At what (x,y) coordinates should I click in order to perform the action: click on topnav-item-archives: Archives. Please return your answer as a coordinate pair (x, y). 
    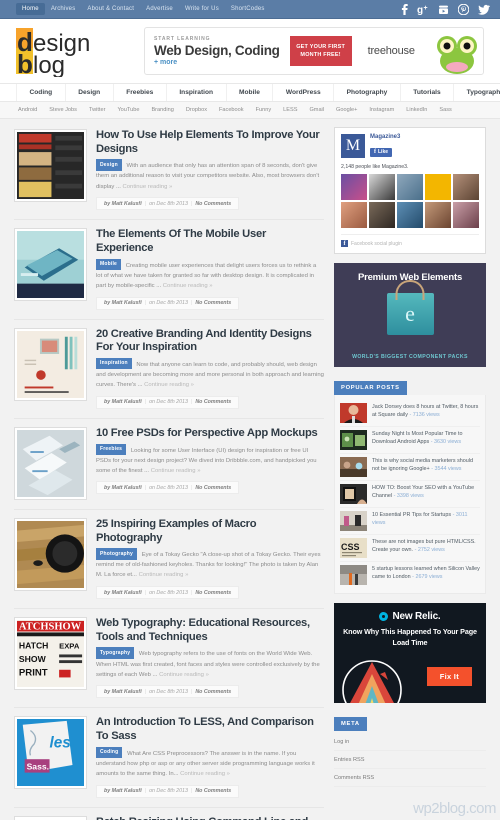
    Looking at the image, I should click on (63, 9).